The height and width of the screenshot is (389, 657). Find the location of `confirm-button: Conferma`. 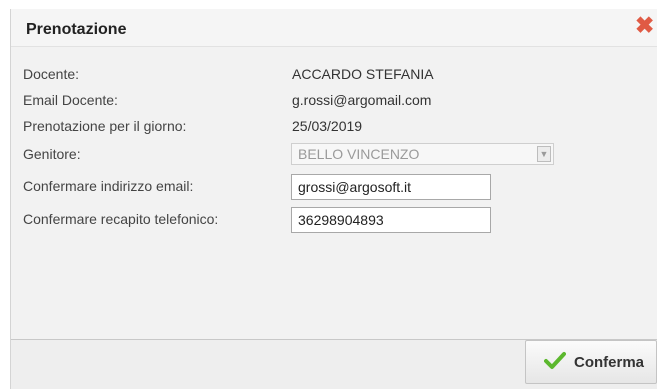

confirm-button: Conferma is located at coordinates (591, 362).